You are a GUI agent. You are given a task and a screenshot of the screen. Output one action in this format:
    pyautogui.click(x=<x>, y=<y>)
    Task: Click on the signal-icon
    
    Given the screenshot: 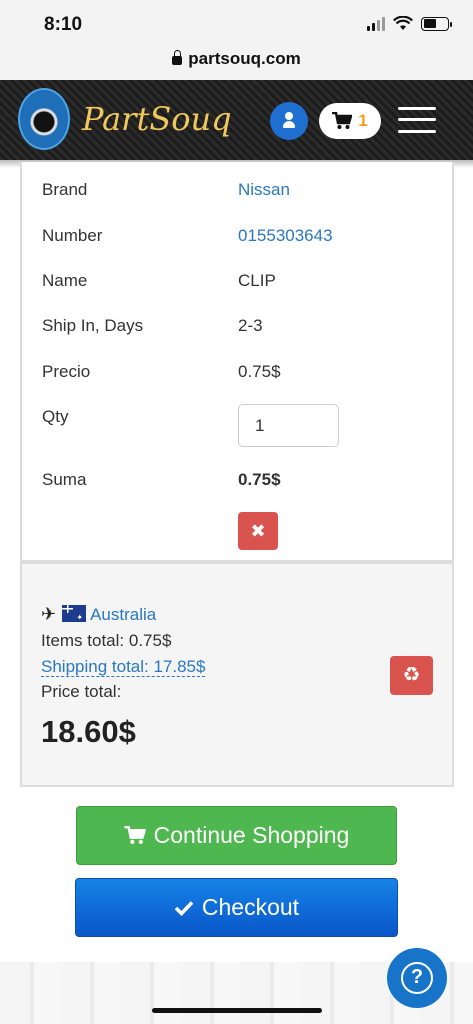 What is the action you would take?
    pyautogui.click(x=376, y=23)
    